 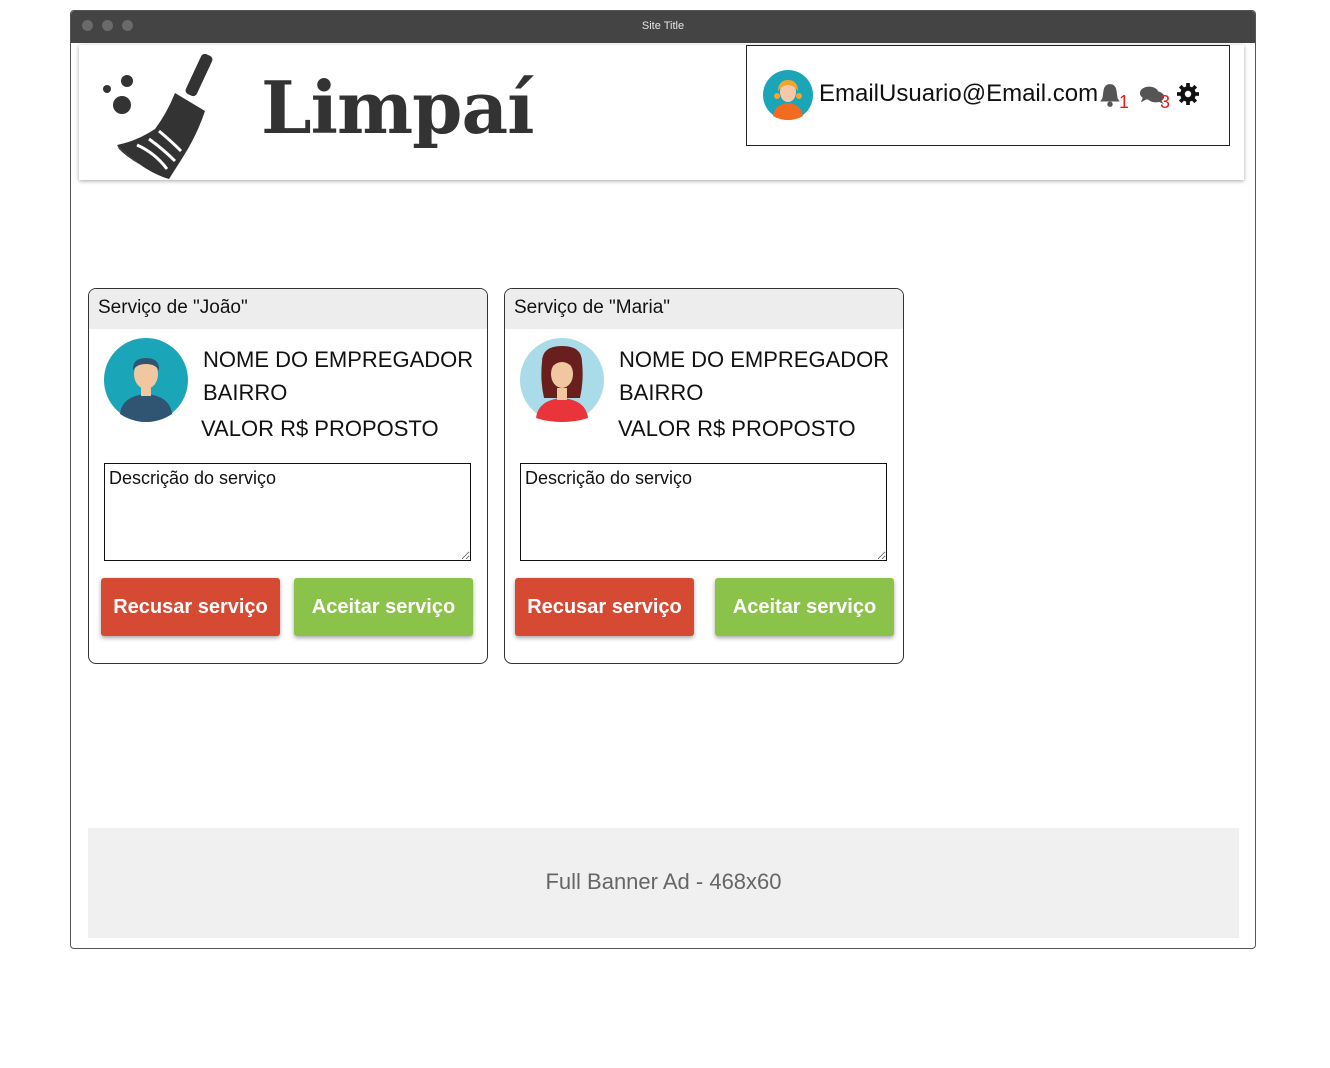 I want to click on window-title: Site Title, so click(x=663, y=26).